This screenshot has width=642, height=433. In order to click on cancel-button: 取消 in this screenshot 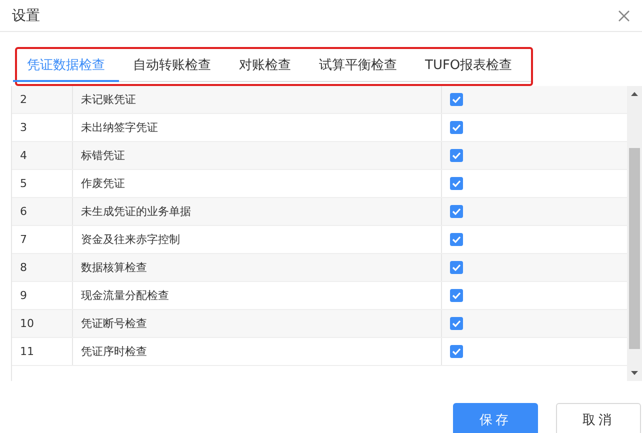, I will do `click(598, 418)`.